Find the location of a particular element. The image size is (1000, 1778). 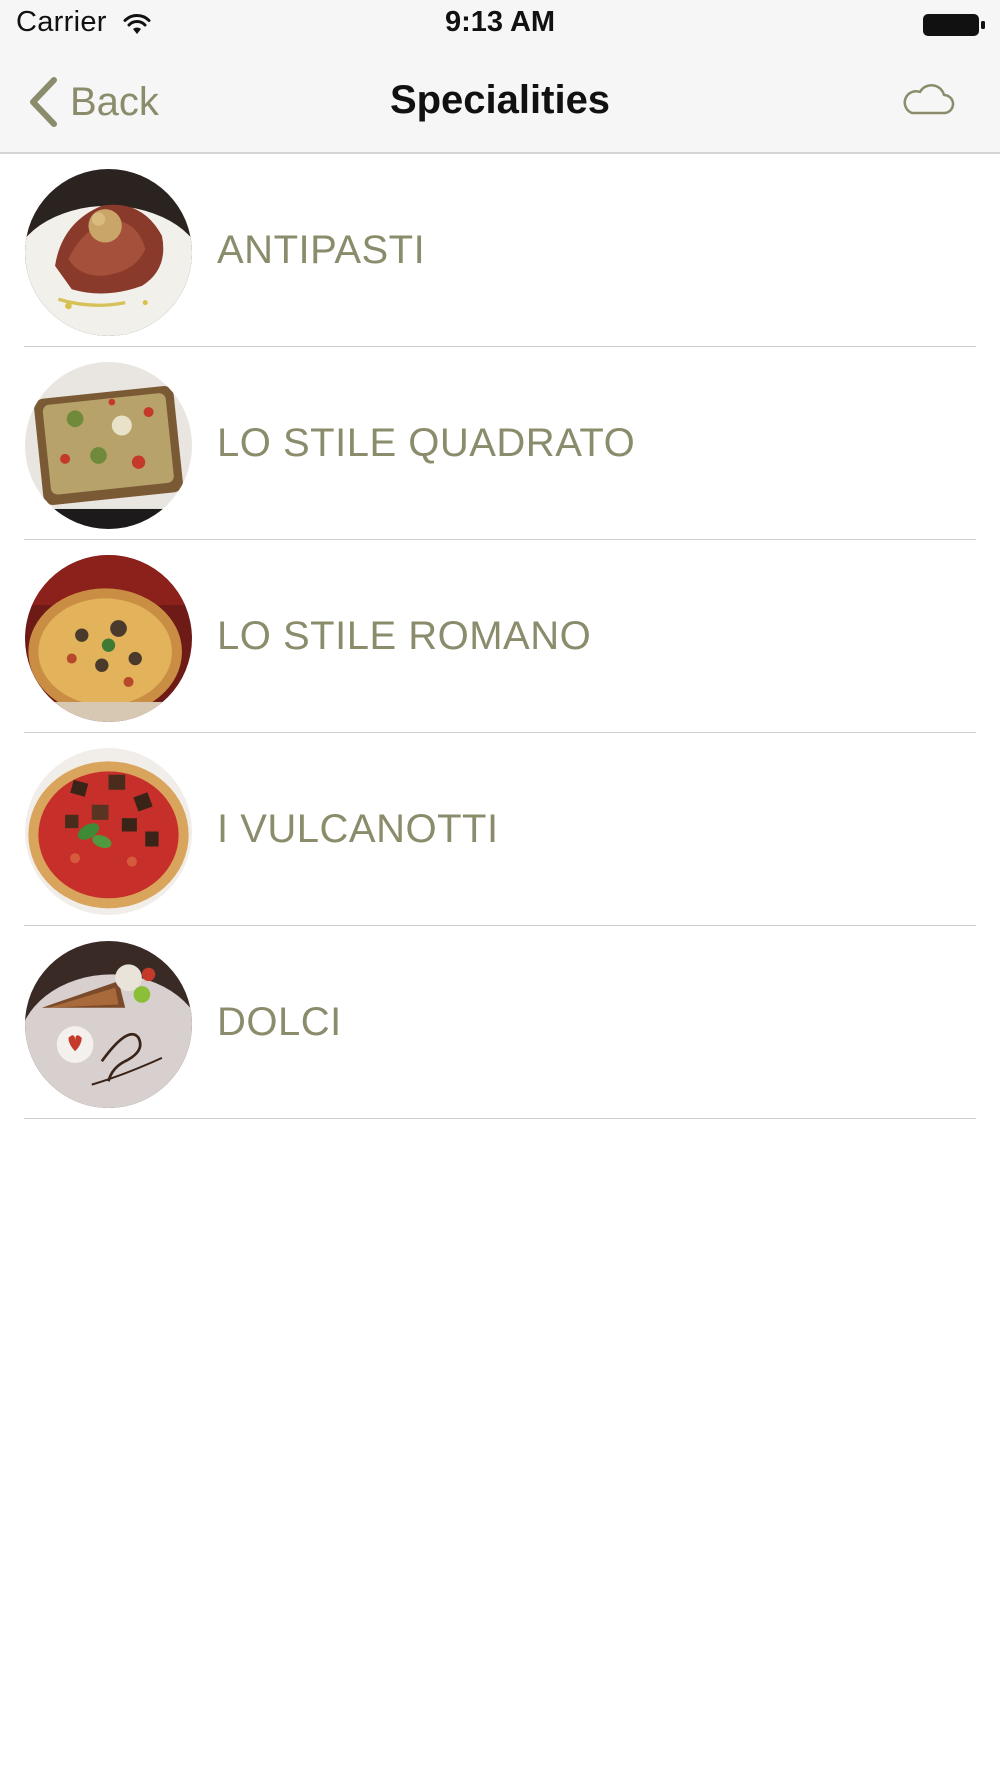

category-label: I VULCANOTTI is located at coordinates (358, 829).